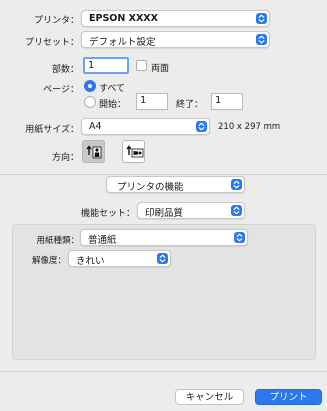  What do you see at coordinates (122, 42) in the screenshot?
I see `preset-value: デフォルト設定` at bounding box center [122, 42].